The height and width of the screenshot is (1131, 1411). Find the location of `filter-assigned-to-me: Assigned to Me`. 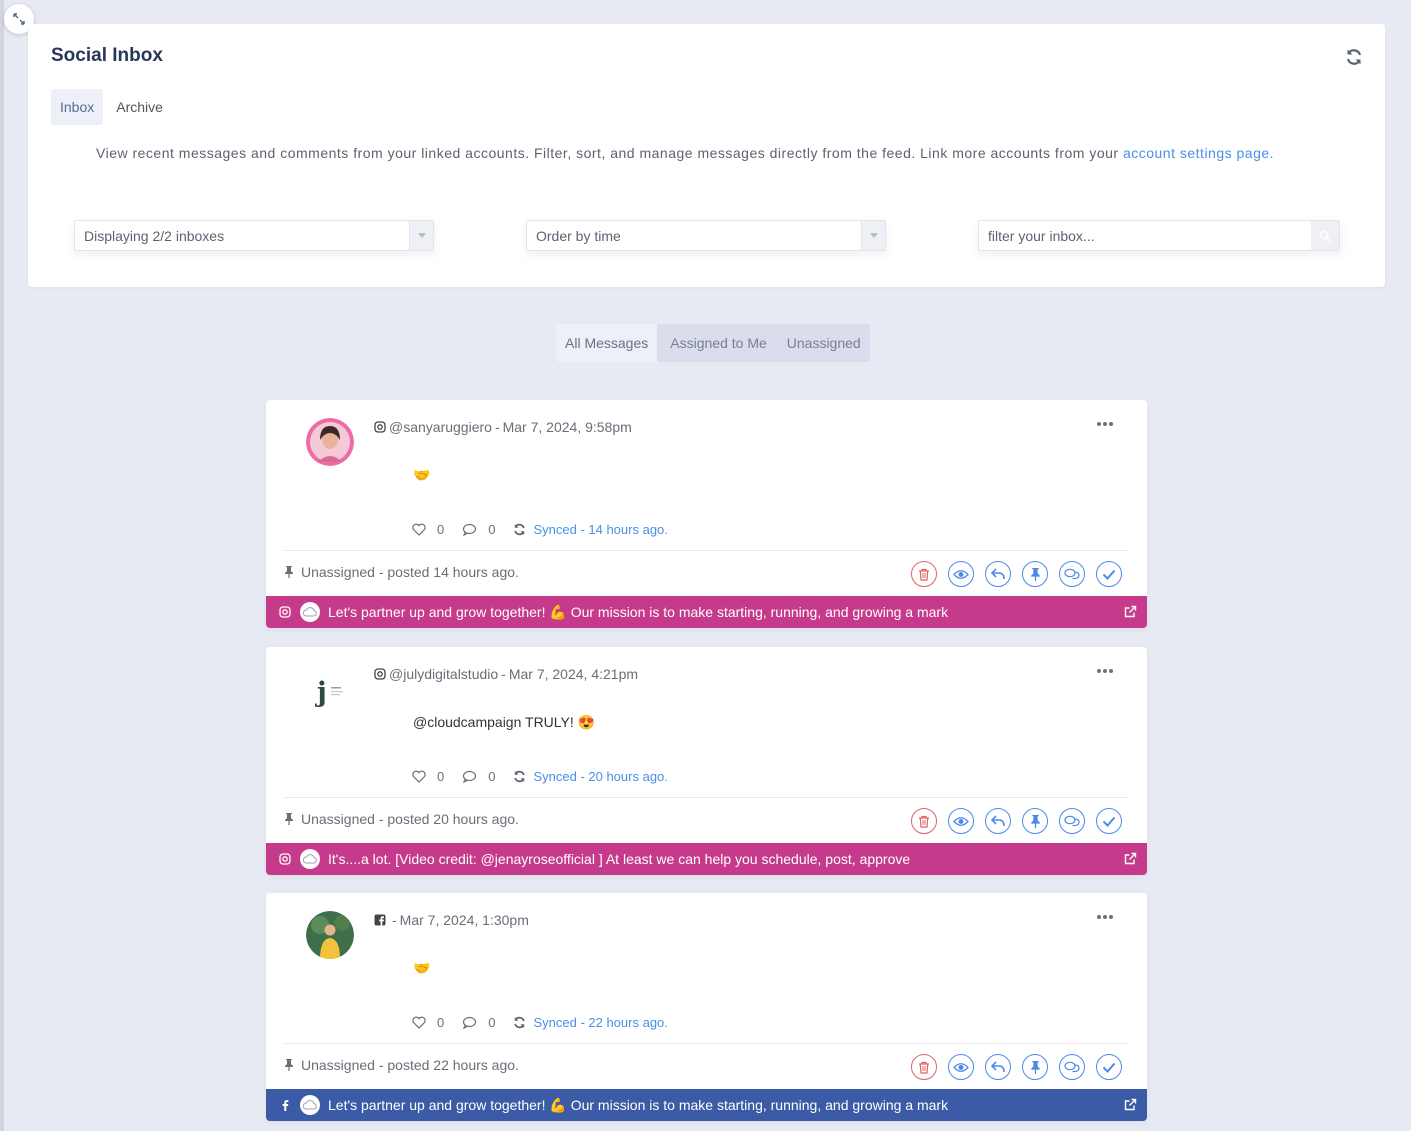

filter-assigned-to-me: Assigned to Me is located at coordinates (717, 343).